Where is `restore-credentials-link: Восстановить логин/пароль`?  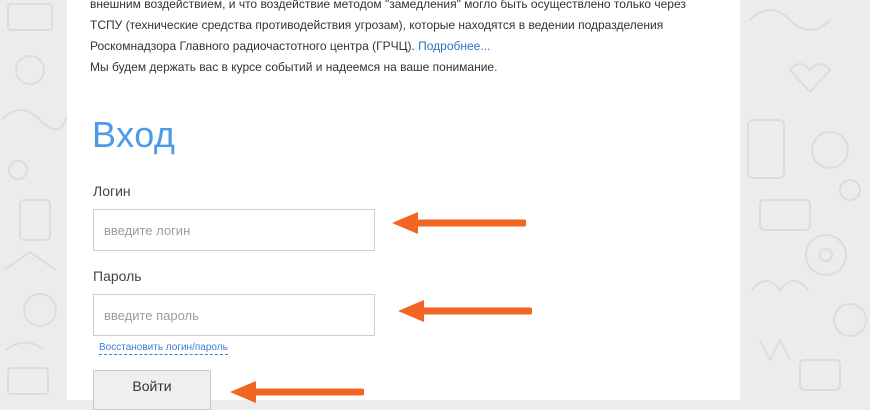 restore-credentials-link: Восстановить логин/пароль is located at coordinates (163, 348).